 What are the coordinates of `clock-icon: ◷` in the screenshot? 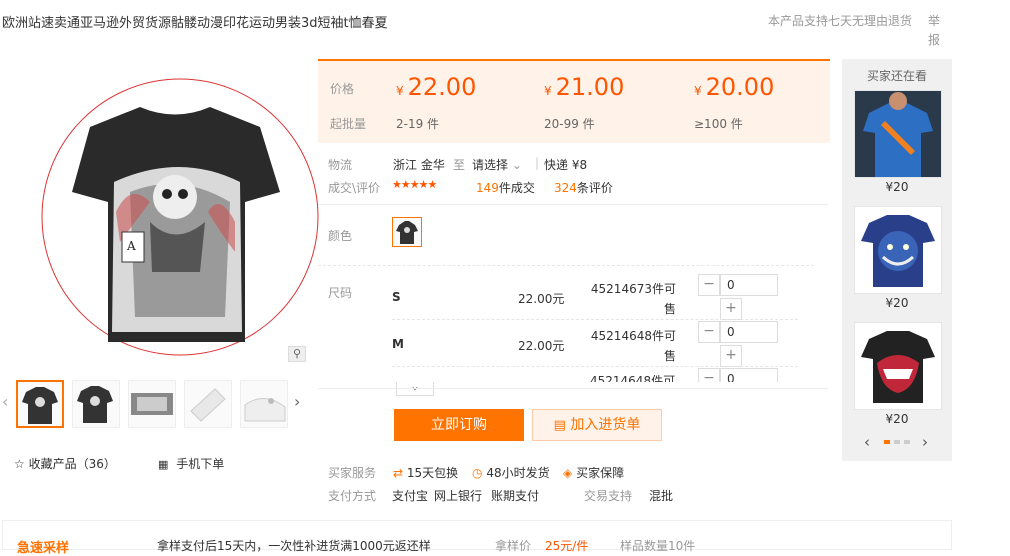 It's located at (477, 473).